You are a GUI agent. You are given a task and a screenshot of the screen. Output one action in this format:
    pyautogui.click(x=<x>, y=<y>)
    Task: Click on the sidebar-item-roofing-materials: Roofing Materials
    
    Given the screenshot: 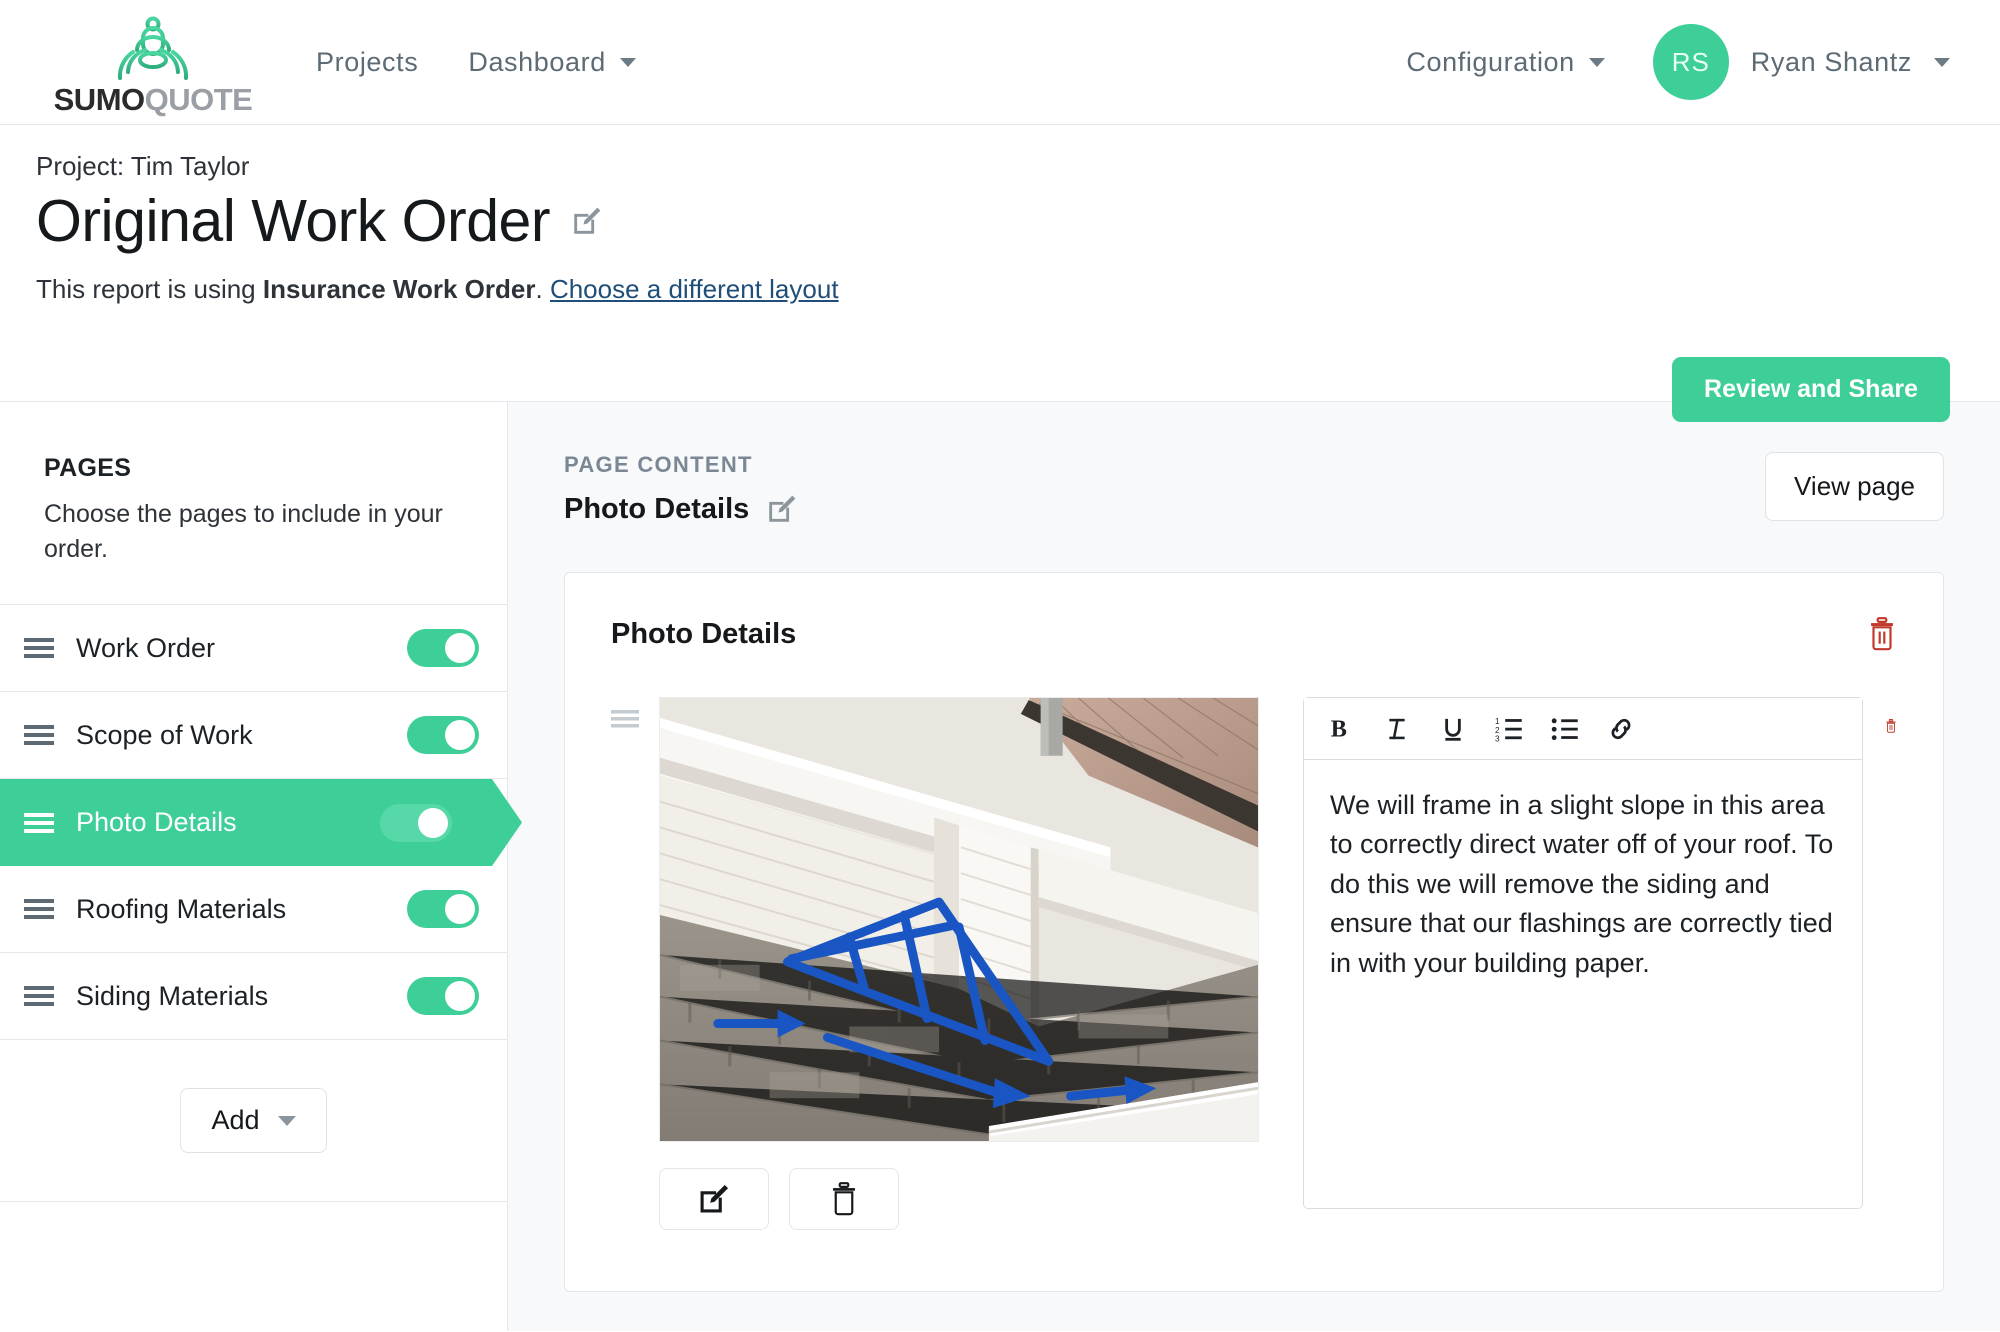 What is the action you would take?
    pyautogui.click(x=253, y=909)
    